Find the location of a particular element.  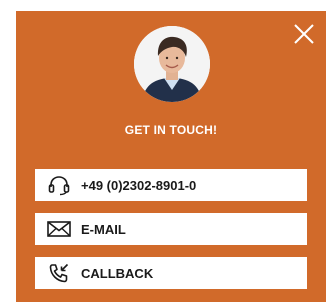

phone-callback-icon is located at coordinates (59, 273).